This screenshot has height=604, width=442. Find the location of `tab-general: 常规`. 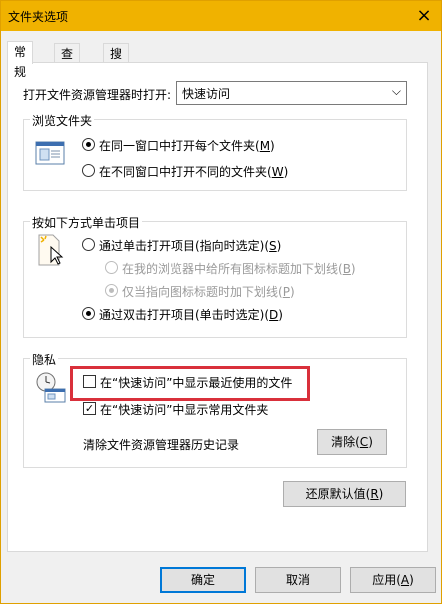

tab-general: 常规 is located at coordinates (20, 60).